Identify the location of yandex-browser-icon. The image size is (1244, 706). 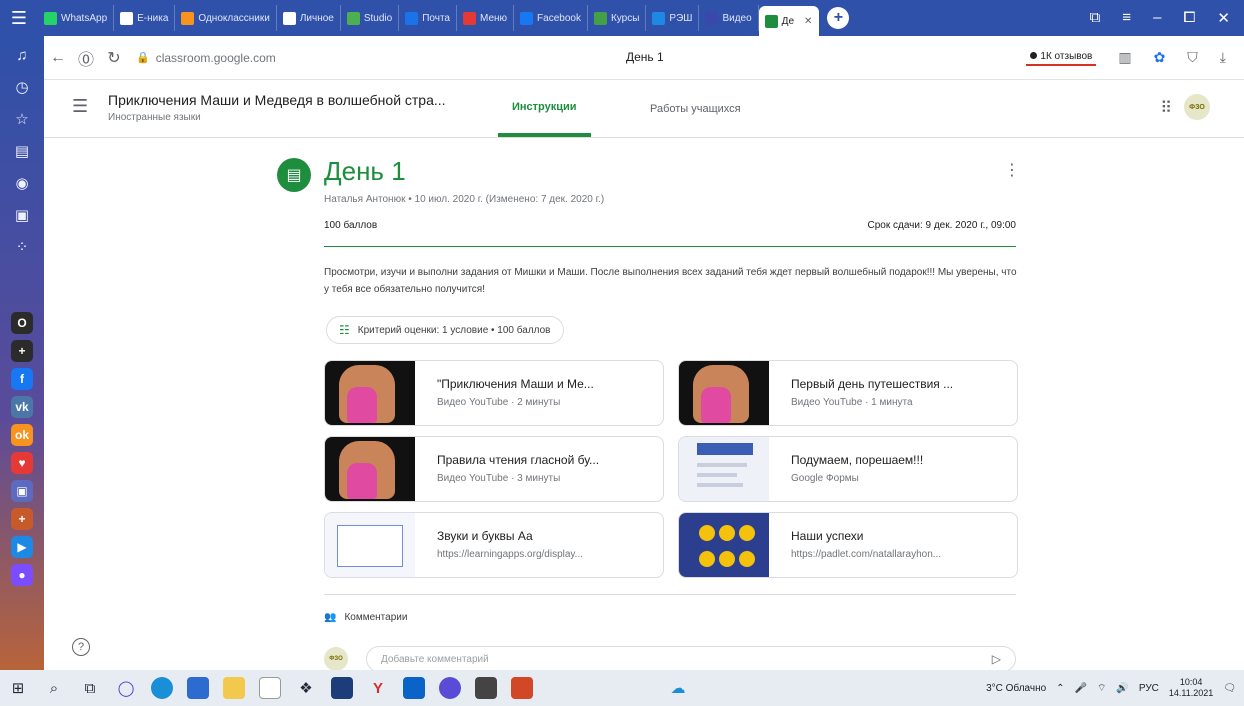
(450, 688).